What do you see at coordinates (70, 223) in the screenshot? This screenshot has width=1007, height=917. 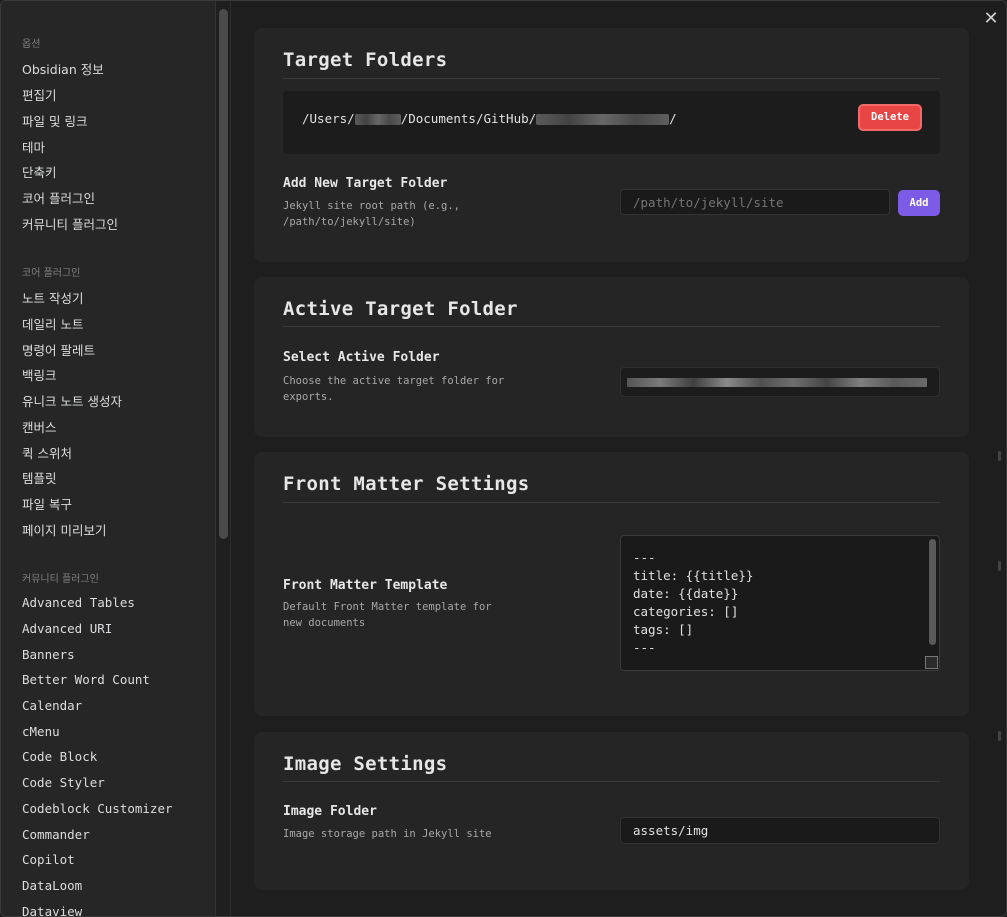 I see `sidebar-item-community-plugins: 커뮤니티 플러그인` at bounding box center [70, 223].